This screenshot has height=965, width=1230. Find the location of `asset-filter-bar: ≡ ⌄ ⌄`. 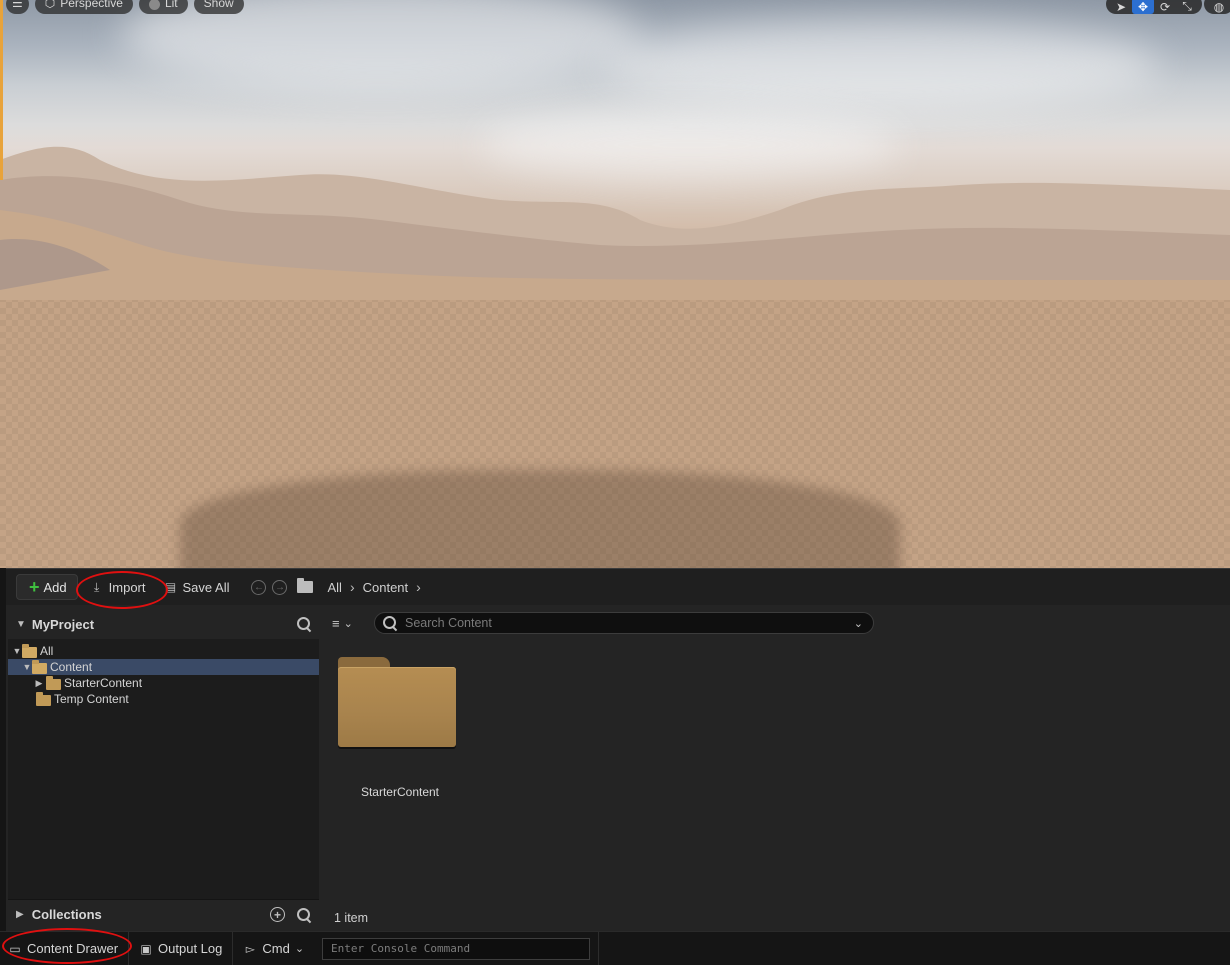

asset-filter-bar: ≡ ⌄ ⌄ is located at coordinates (603, 623).